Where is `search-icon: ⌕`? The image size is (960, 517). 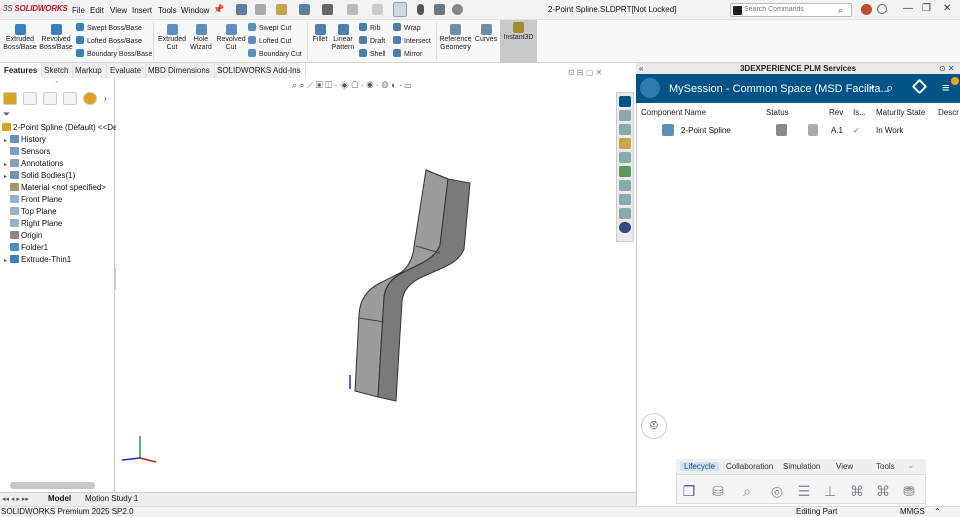
search-icon: ⌕ is located at coordinates (840, 10).